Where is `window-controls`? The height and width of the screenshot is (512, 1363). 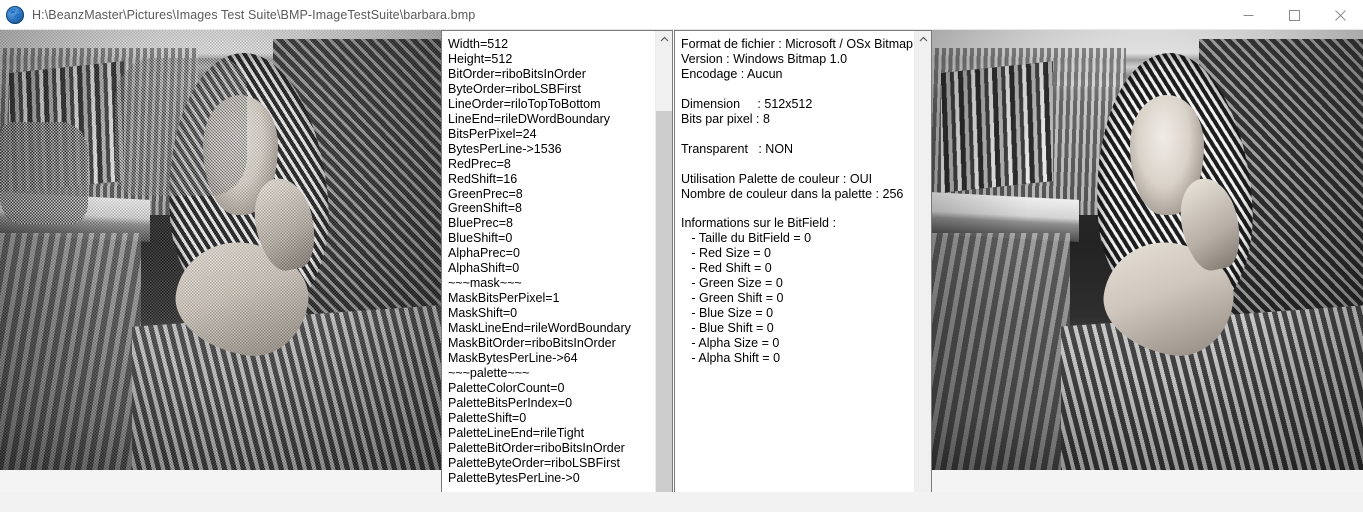
window-controls is located at coordinates (1294, 15).